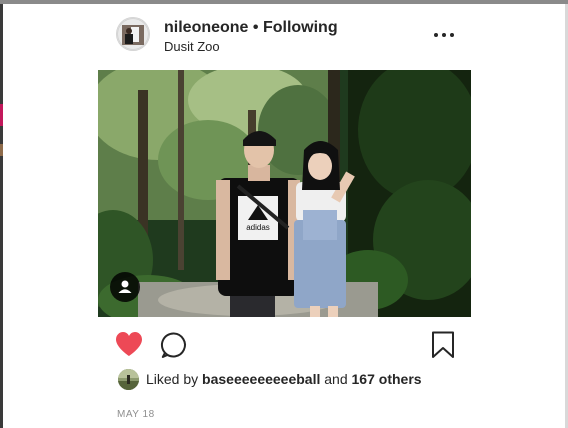 Image resolution: width=568 pixels, height=428 pixels. I want to click on liked-by-middle: and, so click(336, 379).